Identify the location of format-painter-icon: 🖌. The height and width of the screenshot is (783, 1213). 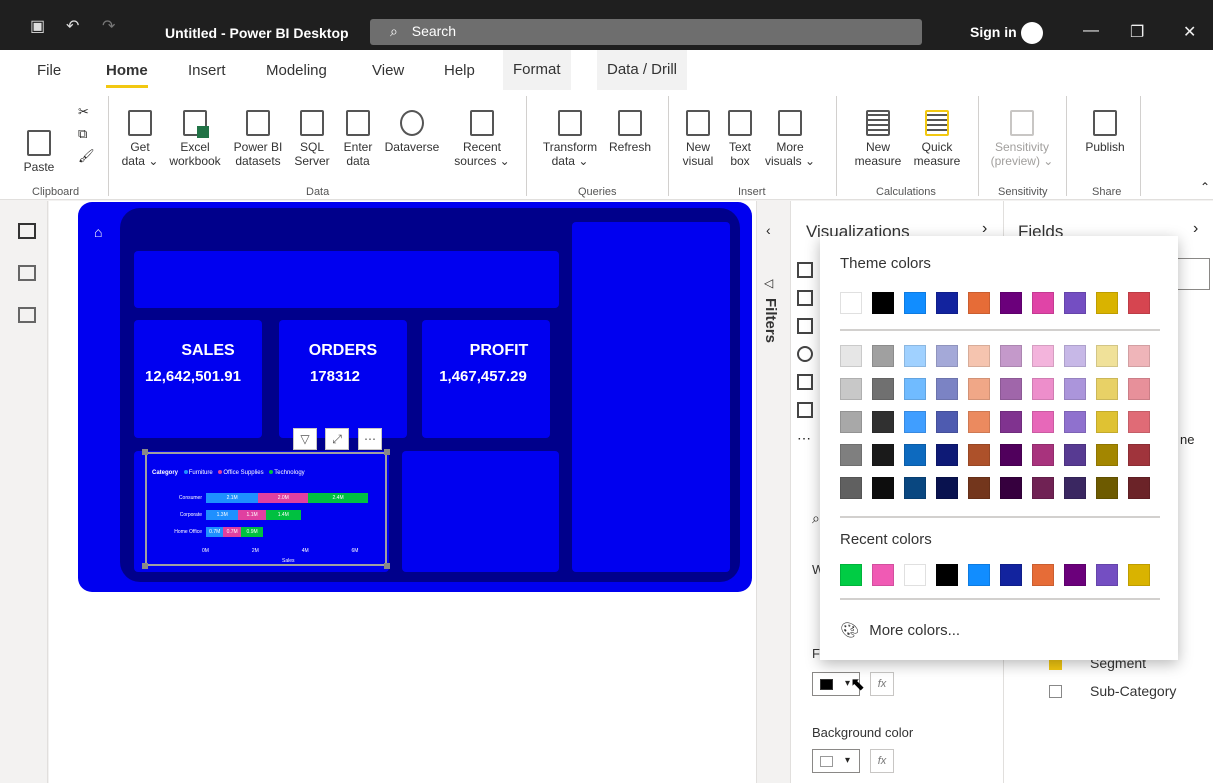
(86, 156).